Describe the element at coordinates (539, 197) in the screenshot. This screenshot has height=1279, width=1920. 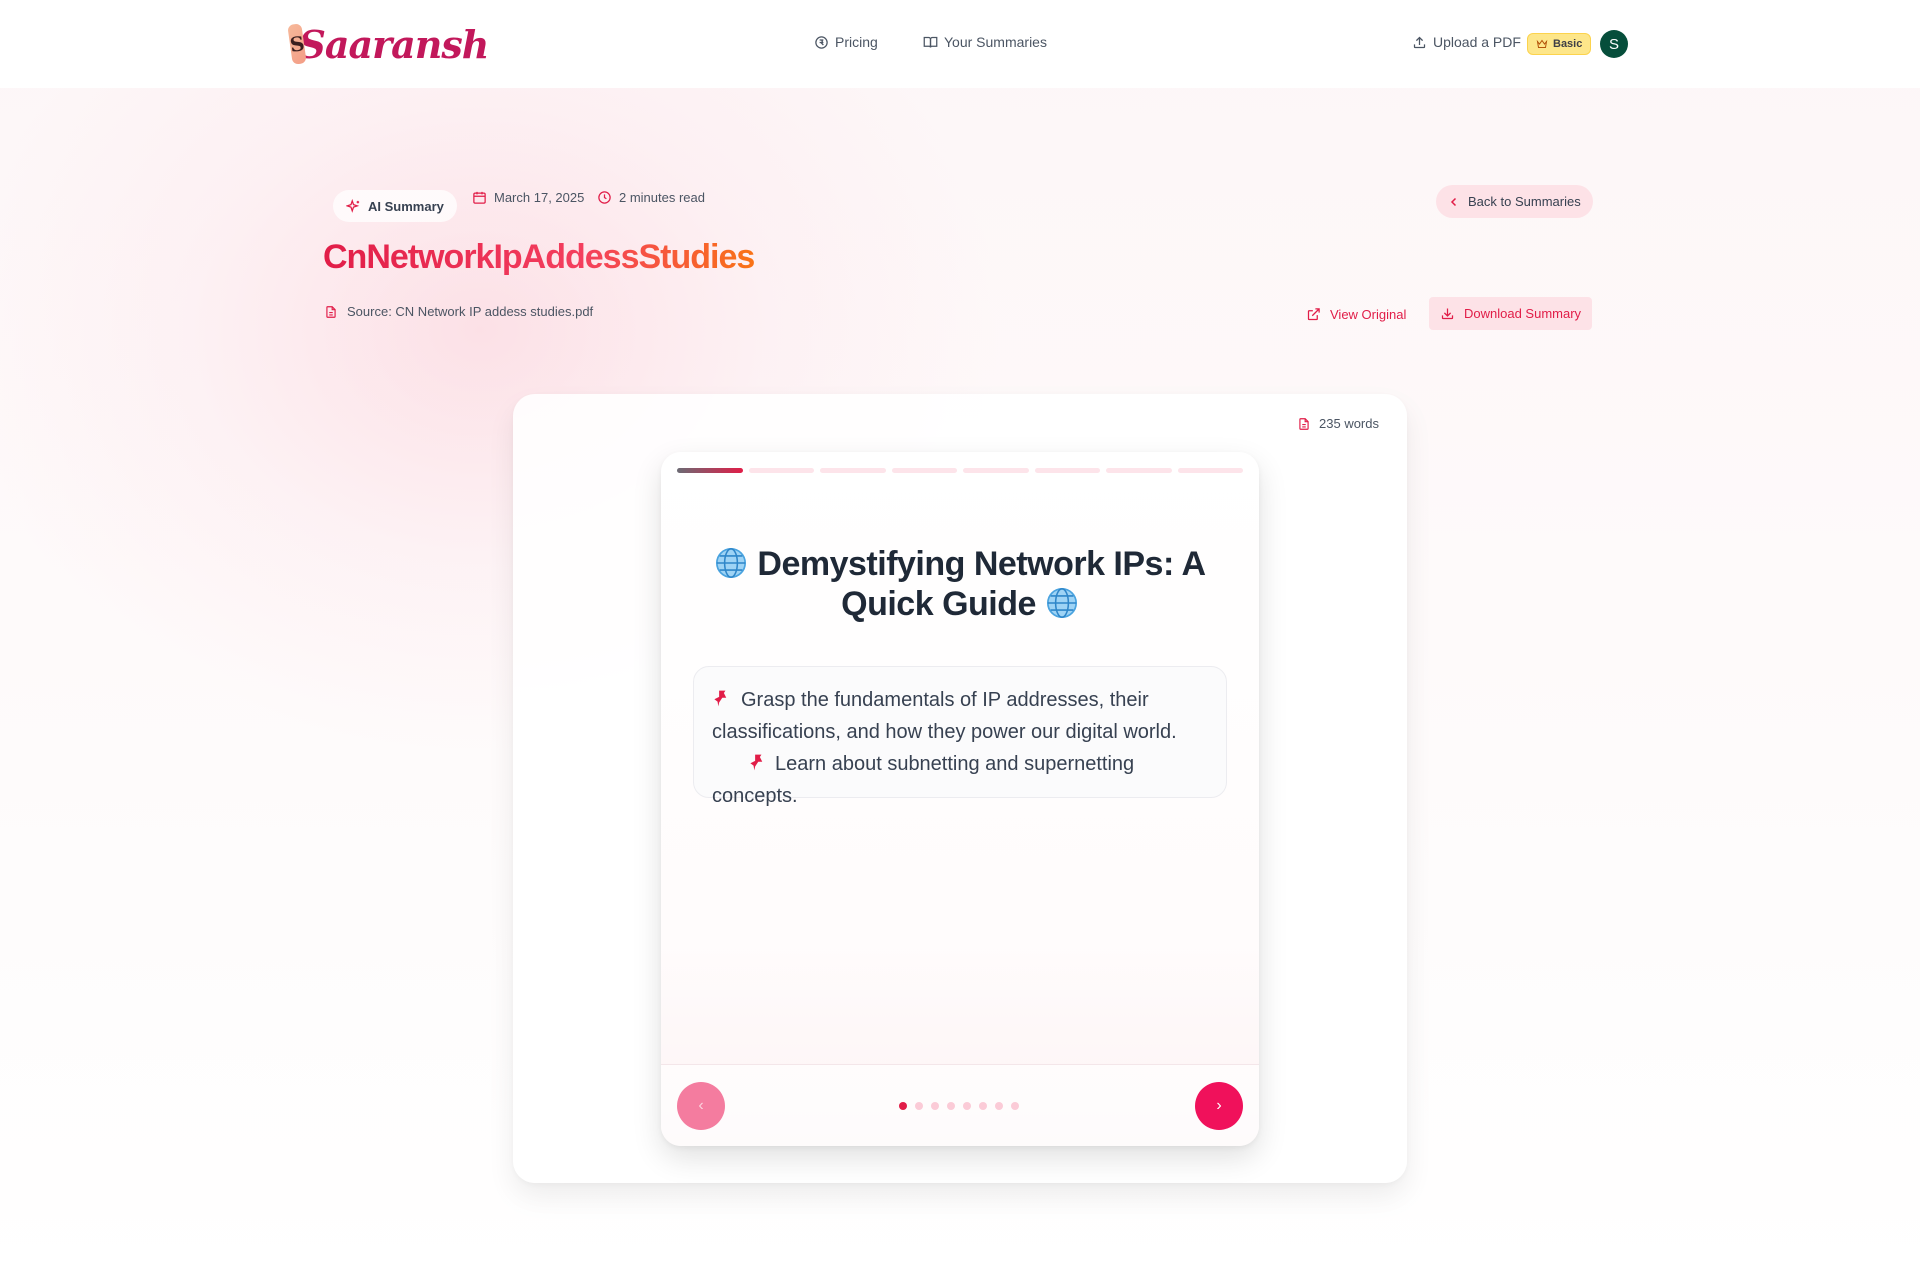
I see `summary-date-text: March 17, 2025` at that location.